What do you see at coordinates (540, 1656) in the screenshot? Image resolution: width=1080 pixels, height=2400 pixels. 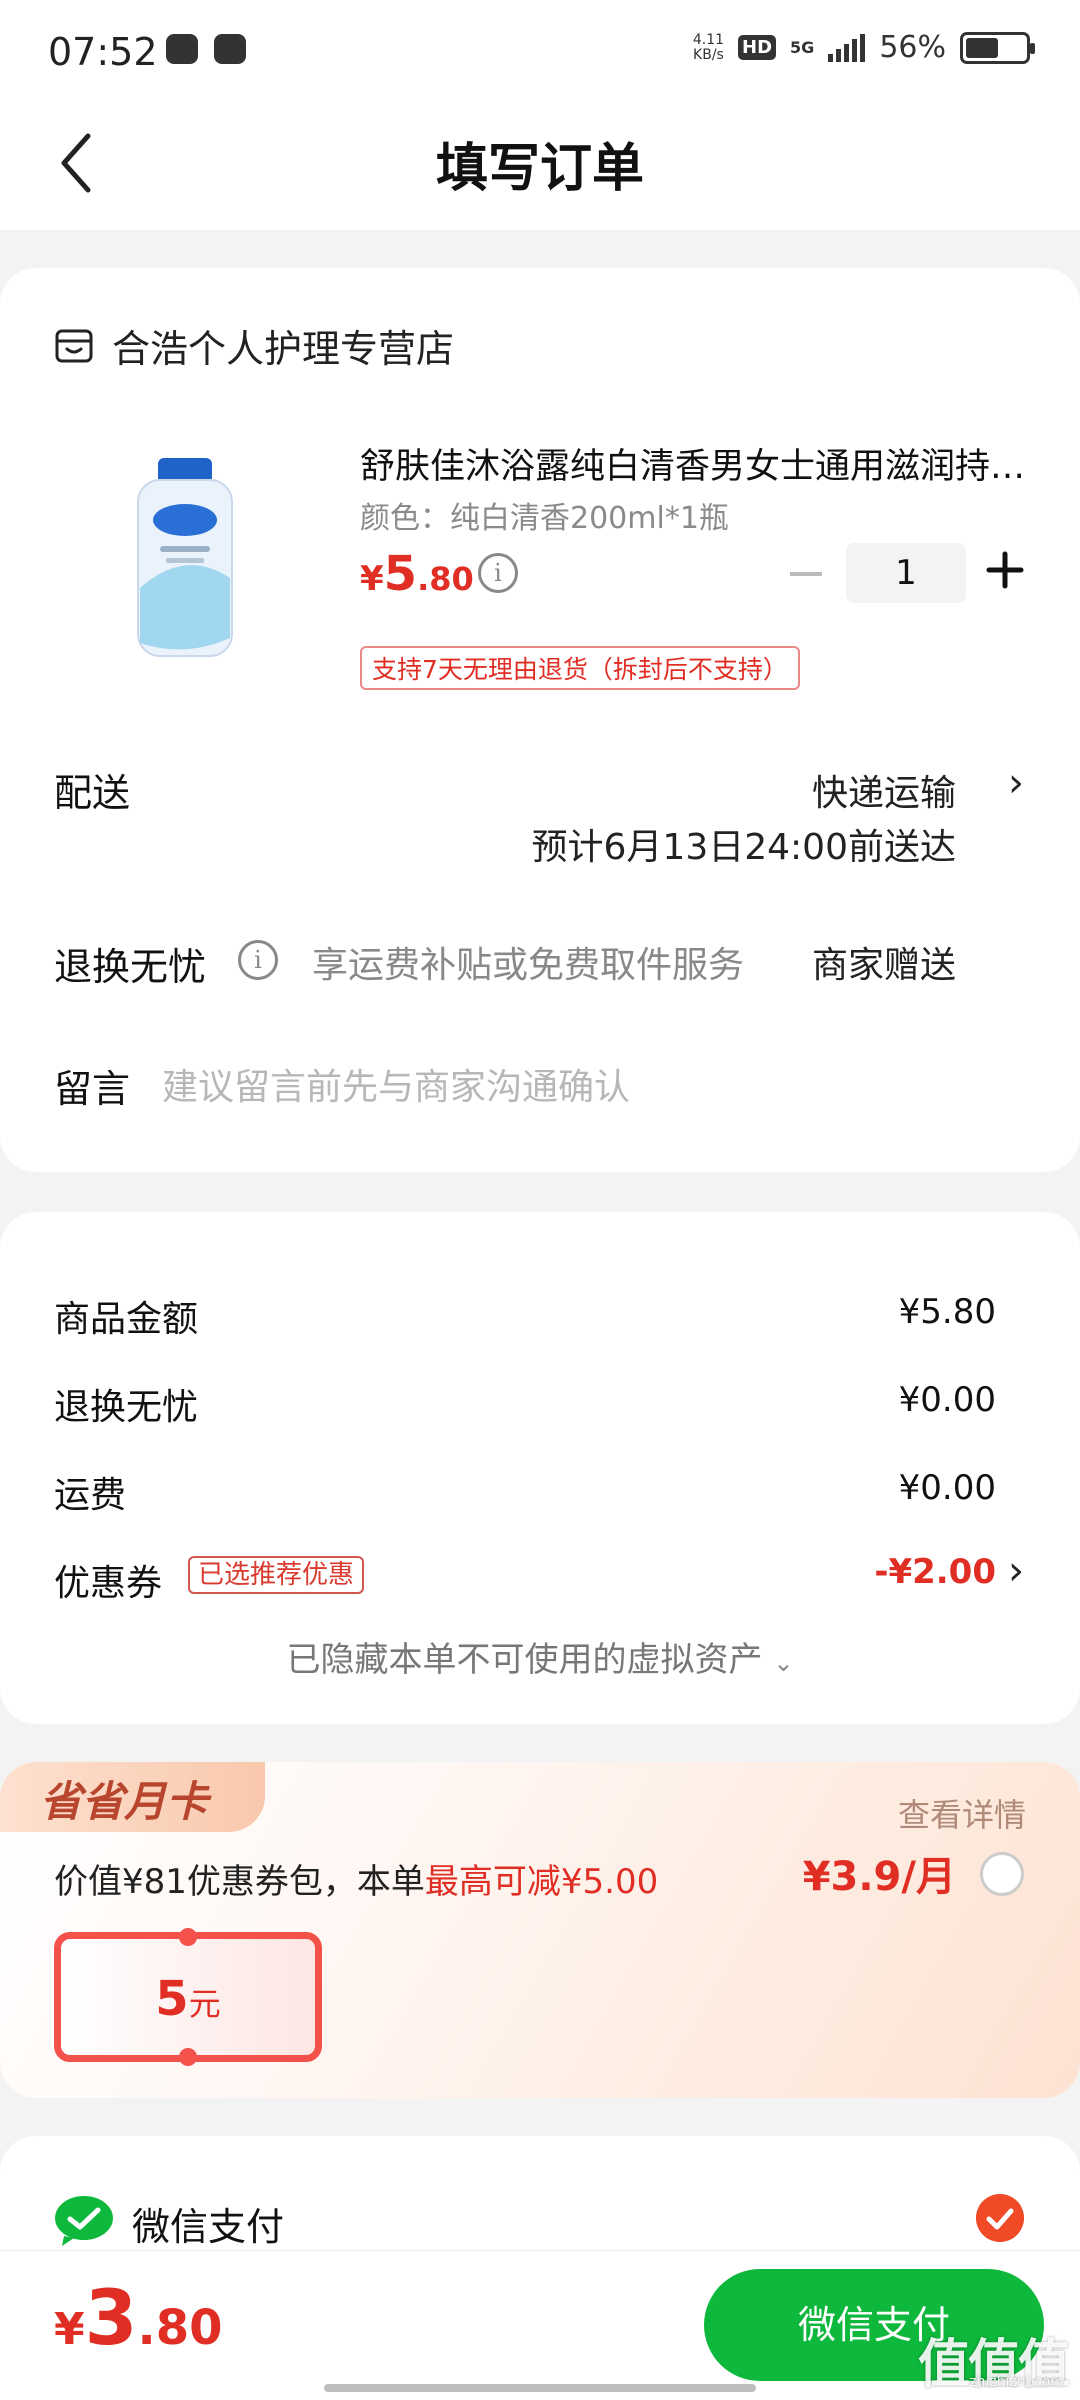 I see `hidden-assets-toggle: 已隐藏本单不可使用的虚拟资产 ⌄` at bounding box center [540, 1656].